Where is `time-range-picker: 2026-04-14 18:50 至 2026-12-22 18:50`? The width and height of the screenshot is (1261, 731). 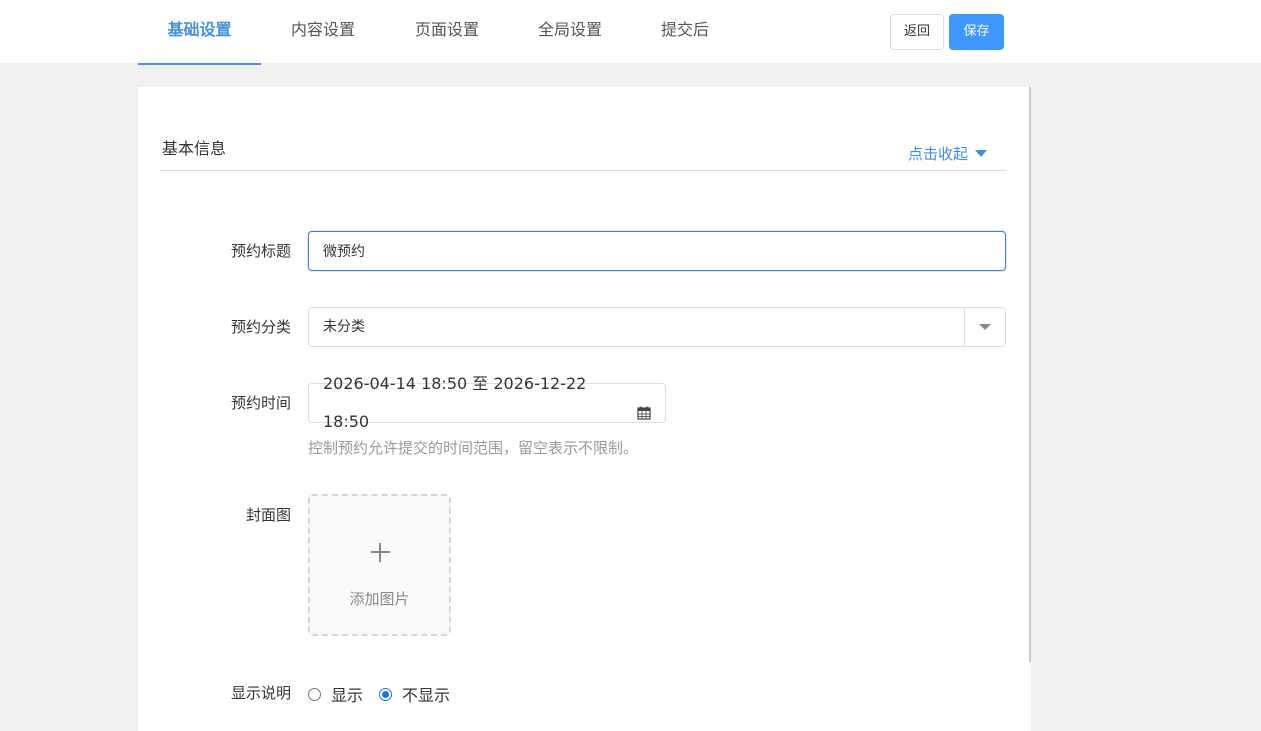 time-range-picker: 2026-04-14 18:50 至 2026-12-22 18:50 is located at coordinates (487, 402).